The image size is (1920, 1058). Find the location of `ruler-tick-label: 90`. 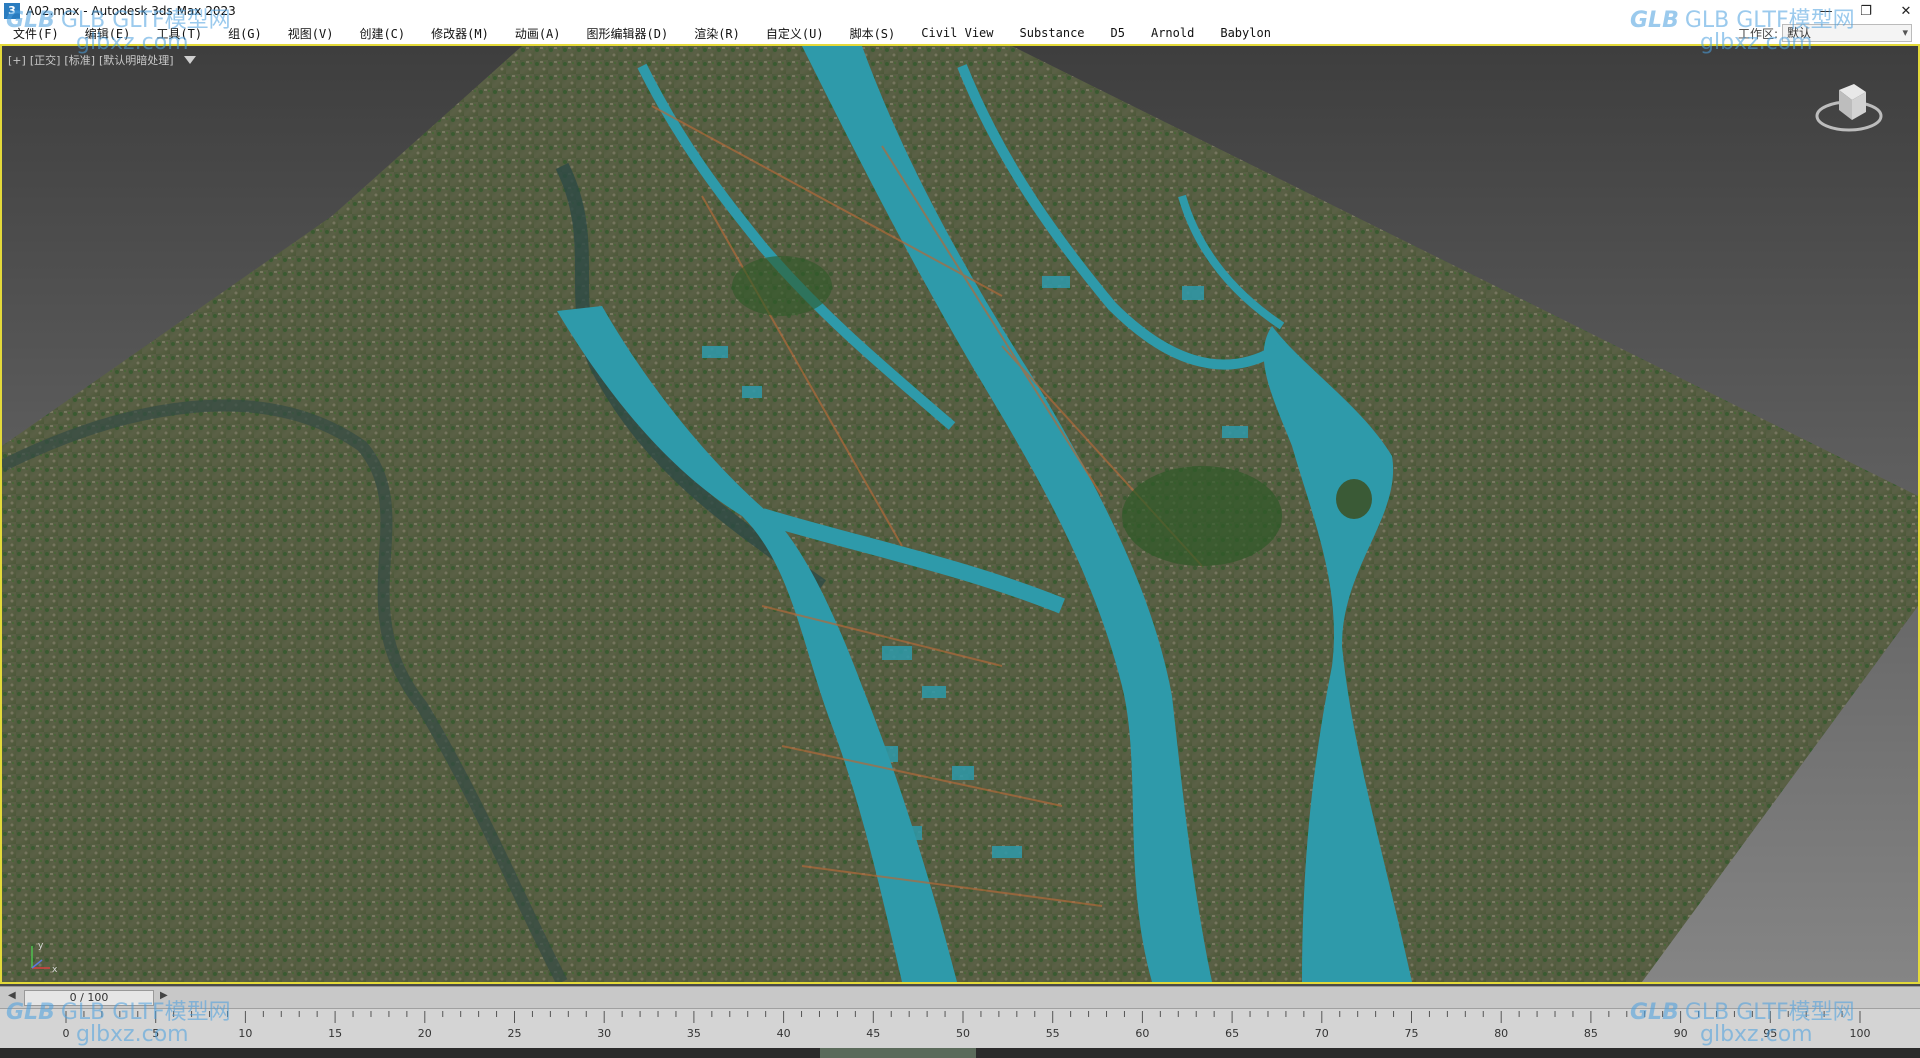

ruler-tick-label: 90 is located at coordinates (1681, 1033).